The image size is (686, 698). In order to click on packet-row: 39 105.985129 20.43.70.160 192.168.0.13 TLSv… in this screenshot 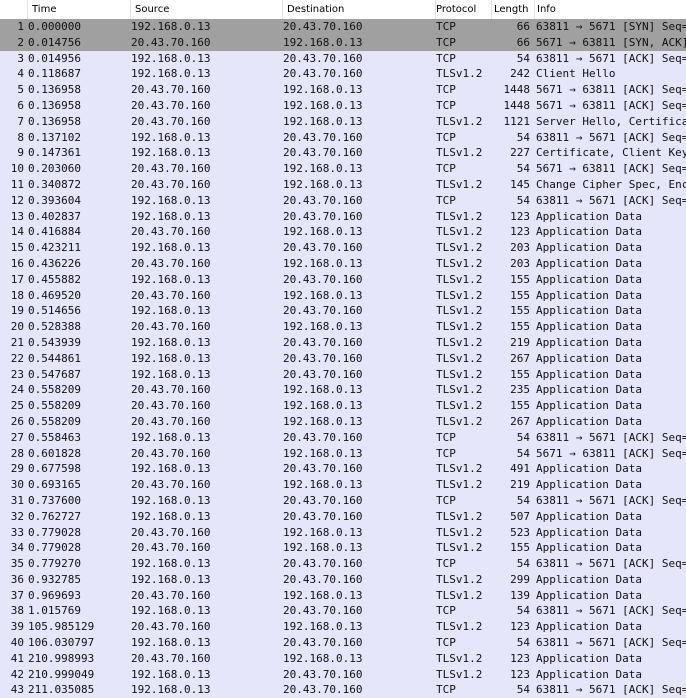, I will do `click(343, 627)`.